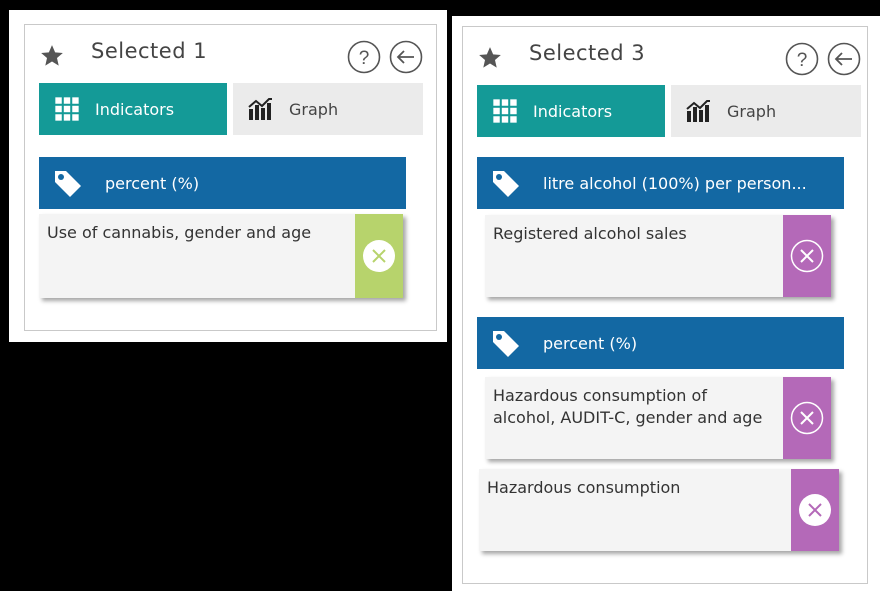  I want to click on panel-header: Selected 3 ?, so click(665, 56).